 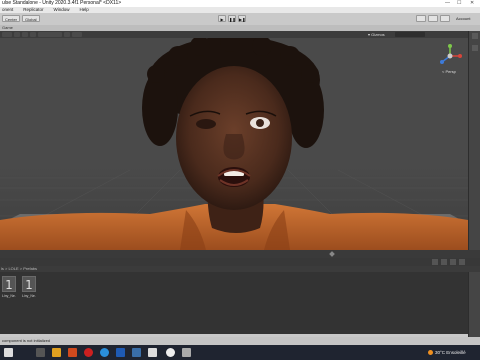 I want to click on panel-options, so click(x=454, y=254).